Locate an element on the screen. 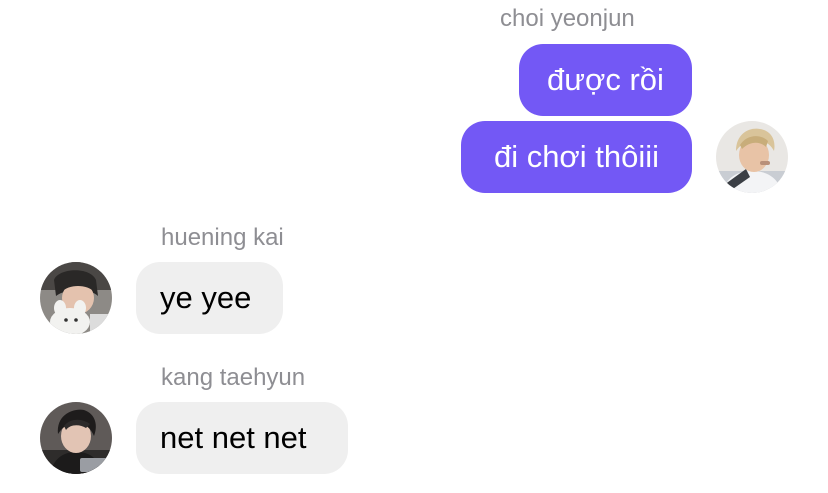  message-bubble-outgoing: được rồi is located at coordinates (605, 80).